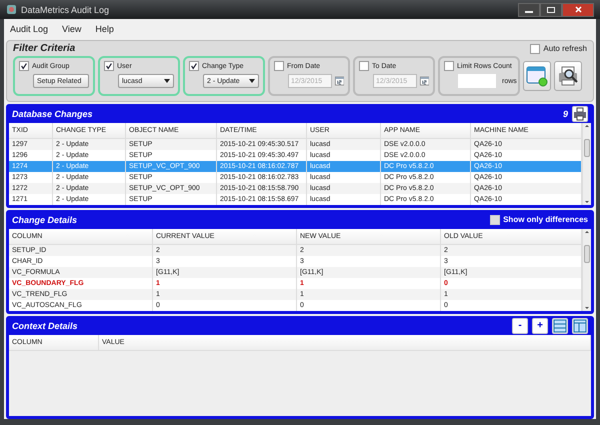 The width and height of the screenshot is (600, 425). Describe the element at coordinates (565, 113) in the screenshot. I see `row-count: 9` at that location.